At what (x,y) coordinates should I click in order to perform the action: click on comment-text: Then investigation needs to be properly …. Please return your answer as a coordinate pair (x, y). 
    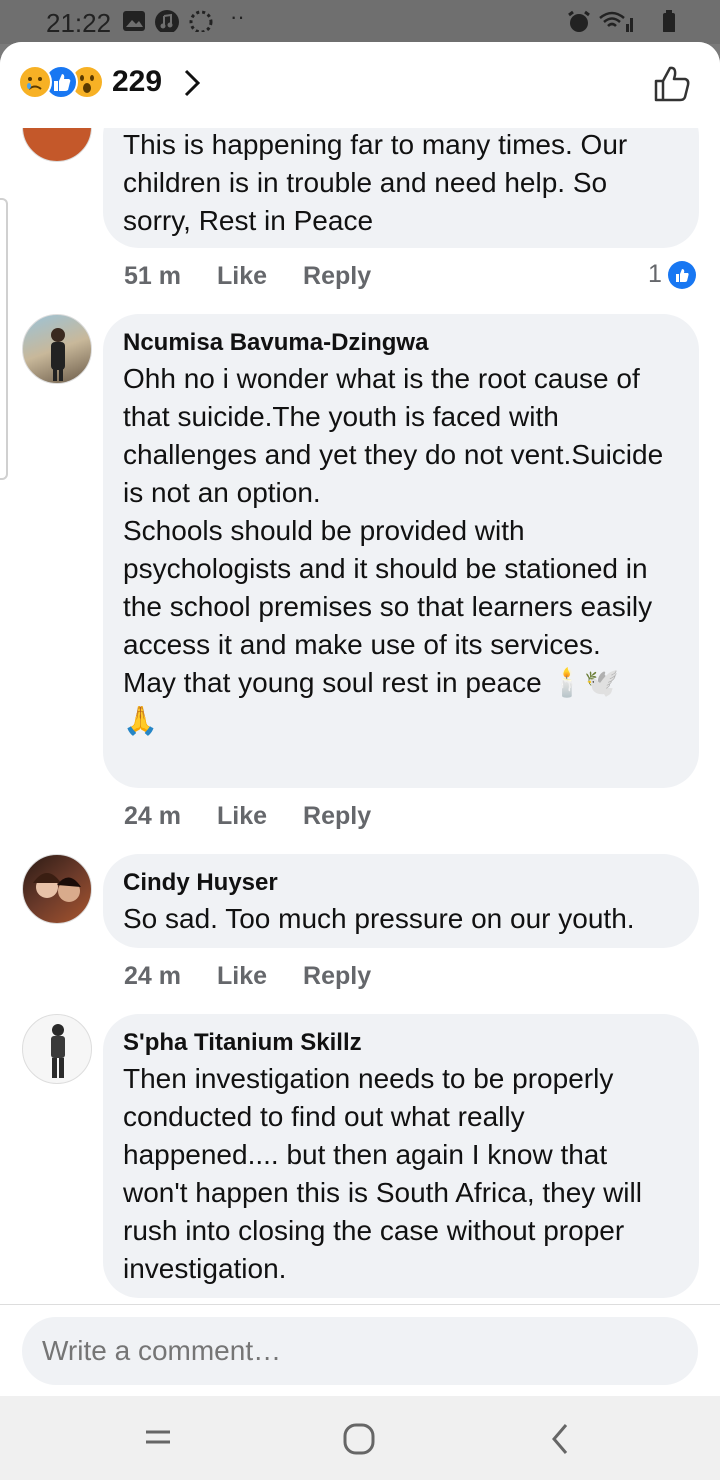
    Looking at the image, I should click on (382, 1173).